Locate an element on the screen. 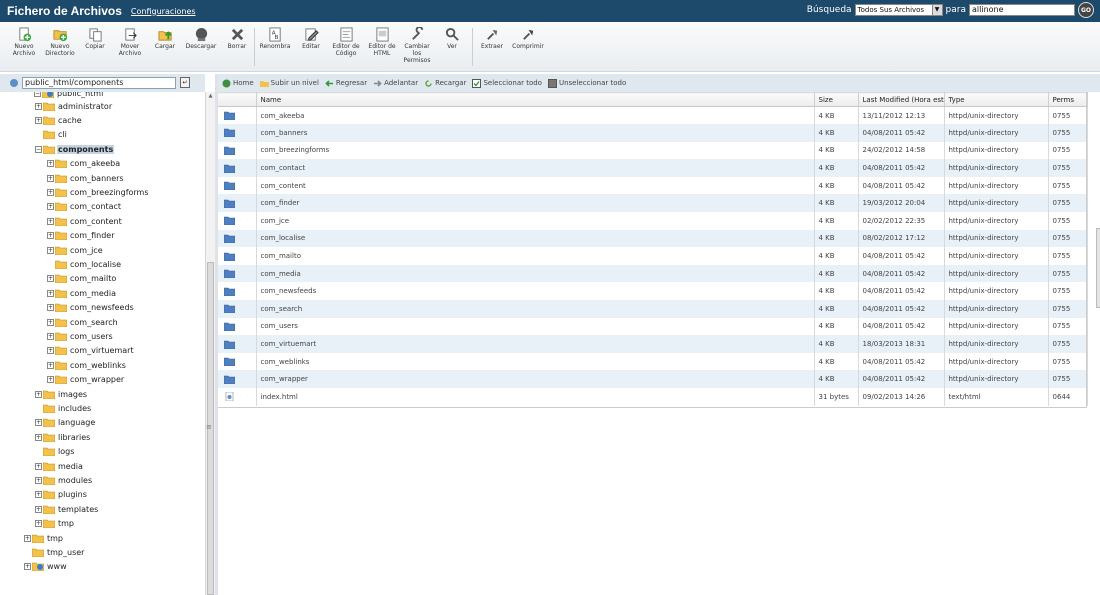 This screenshot has height=595, width=1100. cell-name: com_localise is located at coordinates (535, 238).